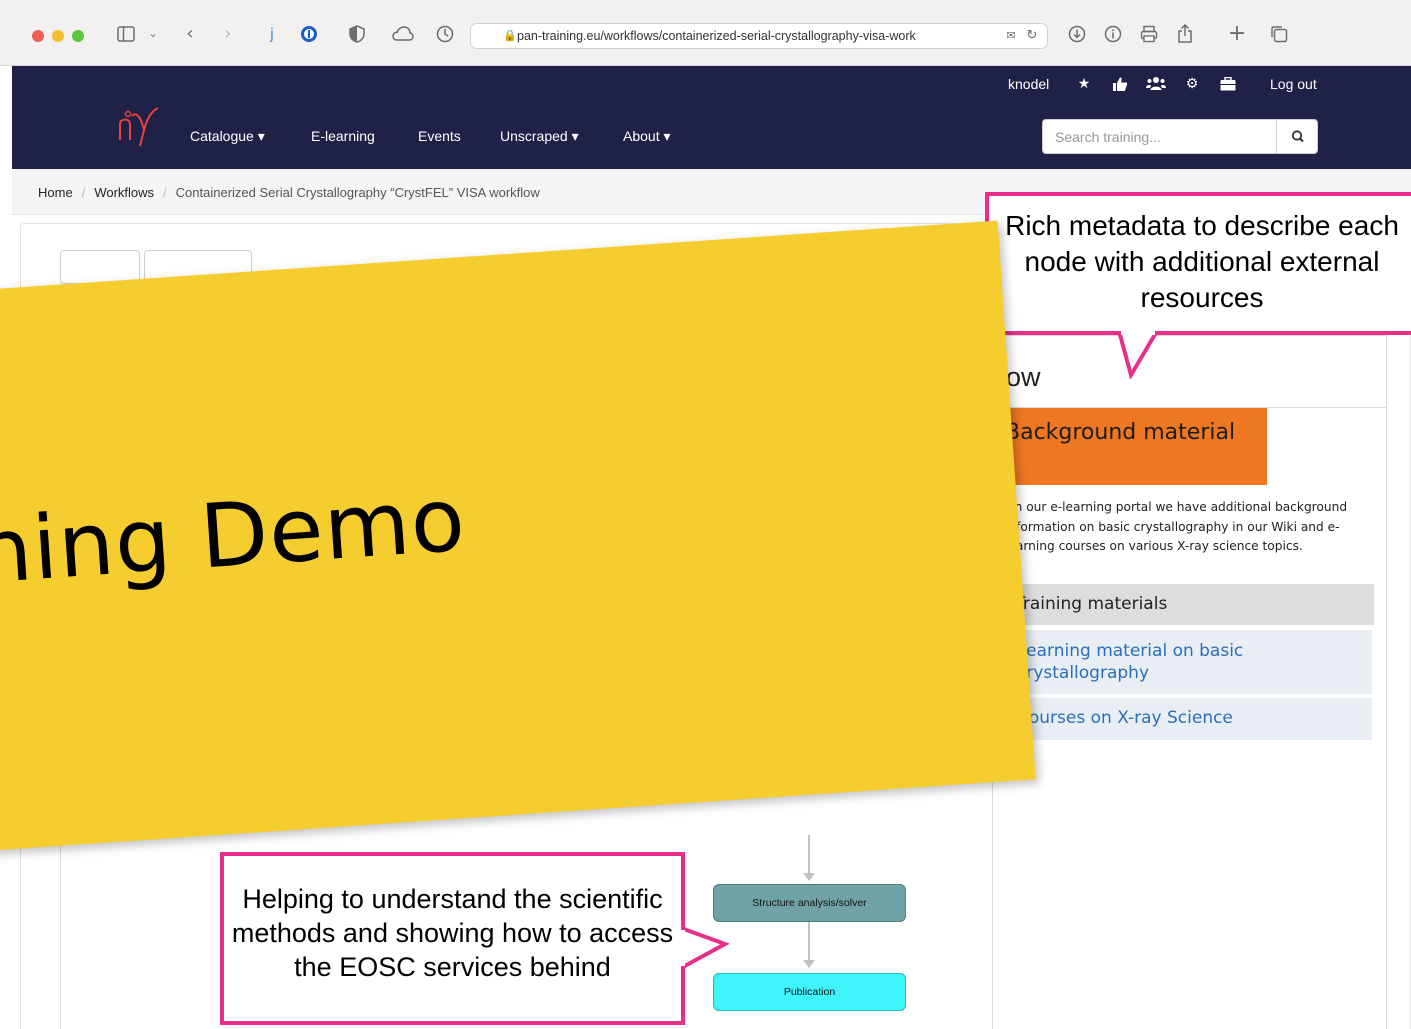  I want to click on breadcrumb-home: Home, so click(55, 192).